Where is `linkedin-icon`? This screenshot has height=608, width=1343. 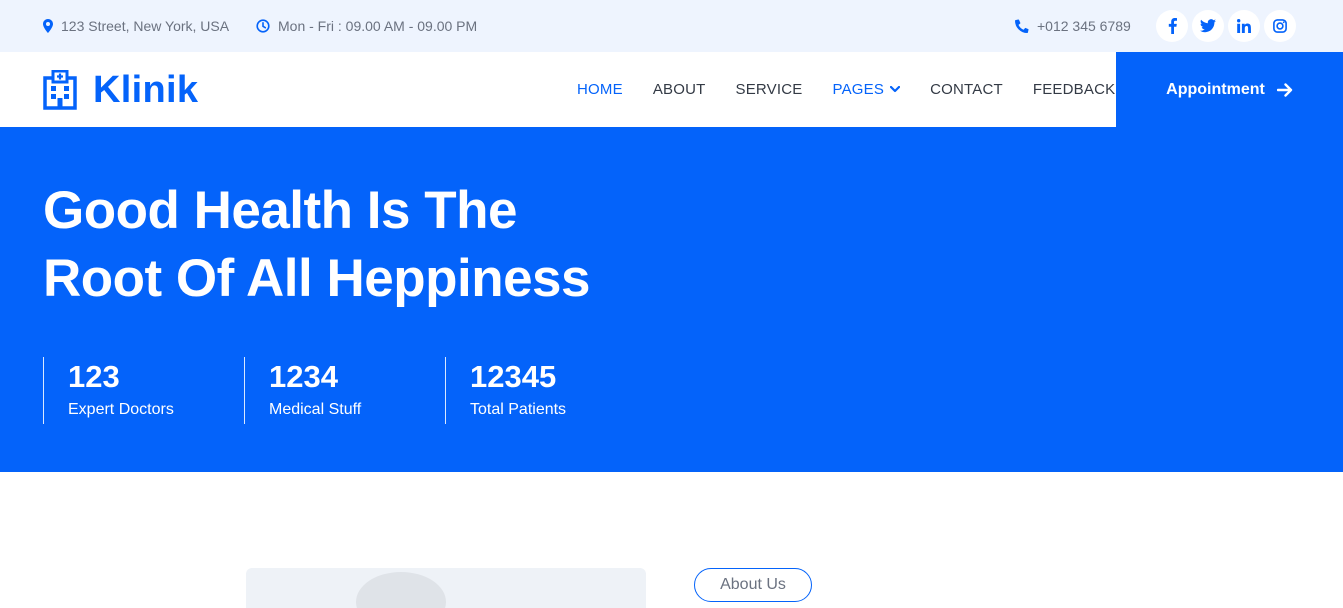
linkedin-icon is located at coordinates (1244, 26).